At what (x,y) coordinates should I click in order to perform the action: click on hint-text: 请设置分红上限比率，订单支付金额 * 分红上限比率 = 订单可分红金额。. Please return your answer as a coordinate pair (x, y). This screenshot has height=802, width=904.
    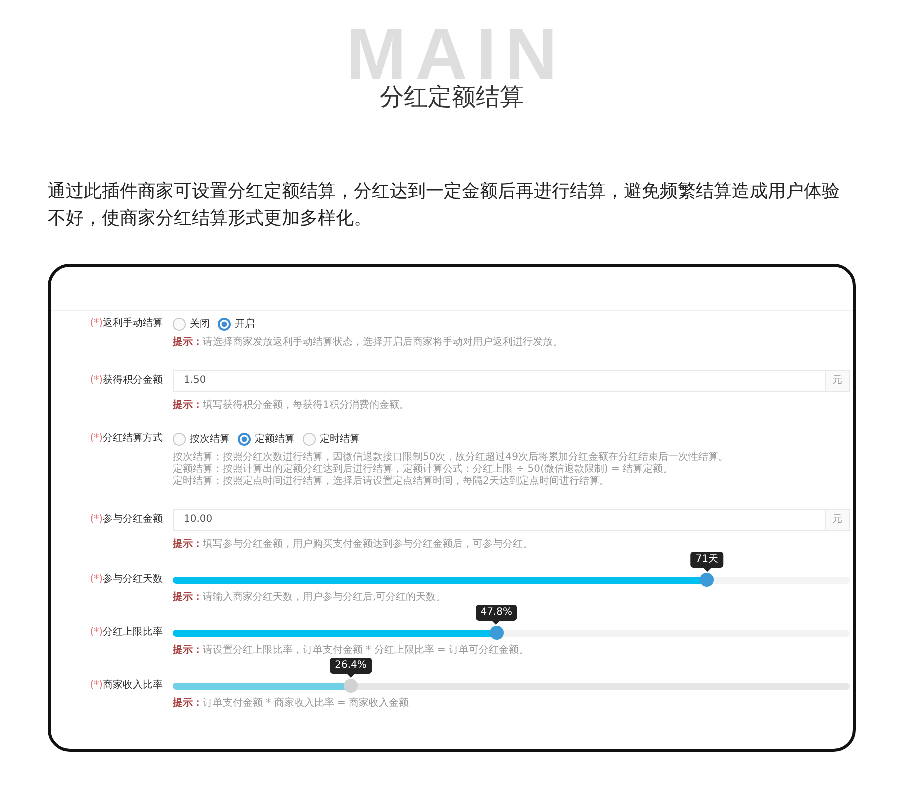
    Looking at the image, I should click on (366, 650).